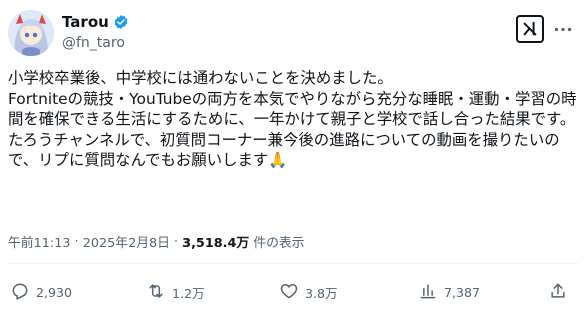 The height and width of the screenshot is (314, 586). Describe the element at coordinates (31, 33) in the screenshot. I see `avatar` at that location.